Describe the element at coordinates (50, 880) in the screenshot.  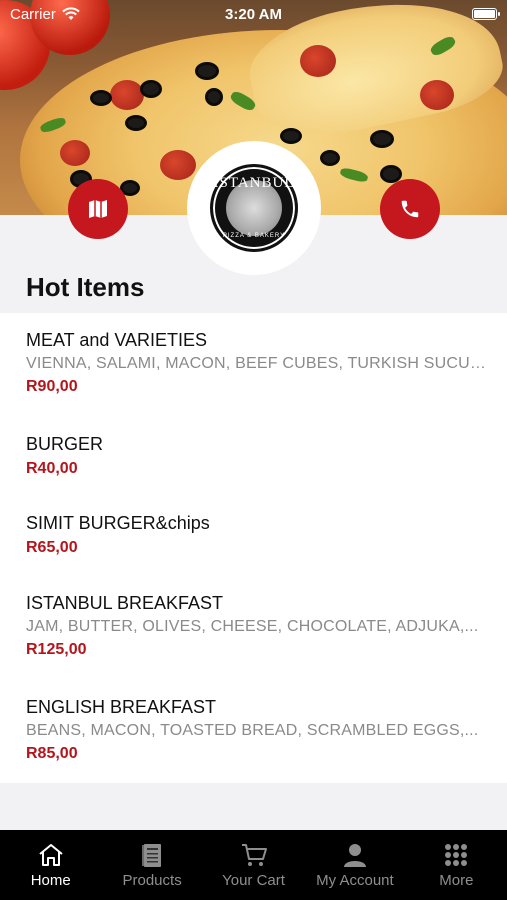
I see `tab-label: Home` at that location.